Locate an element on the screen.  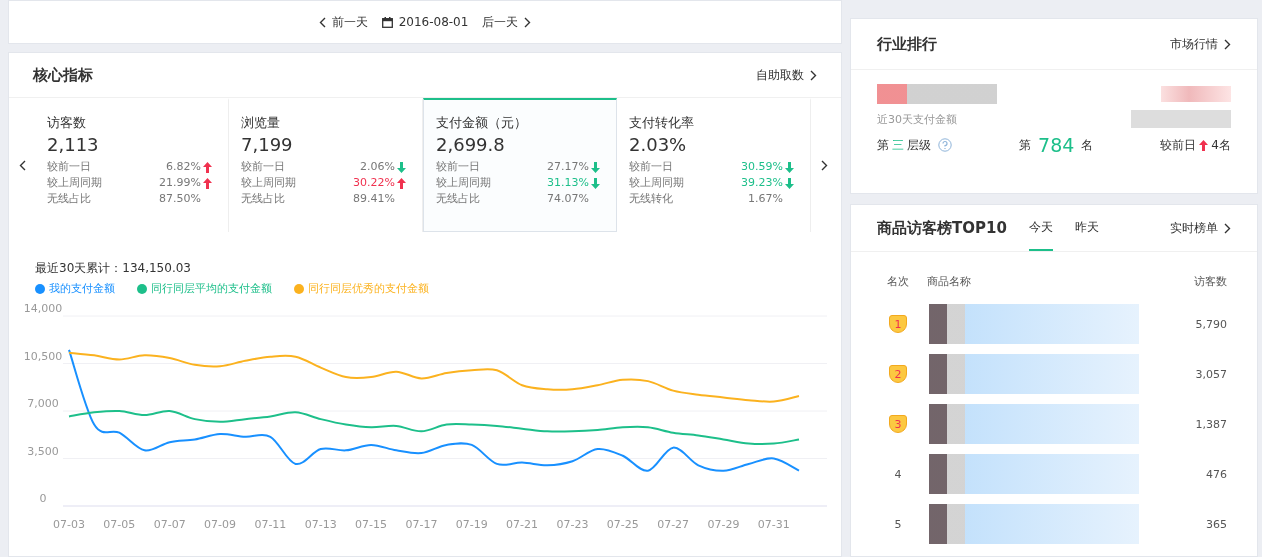
visitor-count: 1,387 is located at coordinates (1211, 424).